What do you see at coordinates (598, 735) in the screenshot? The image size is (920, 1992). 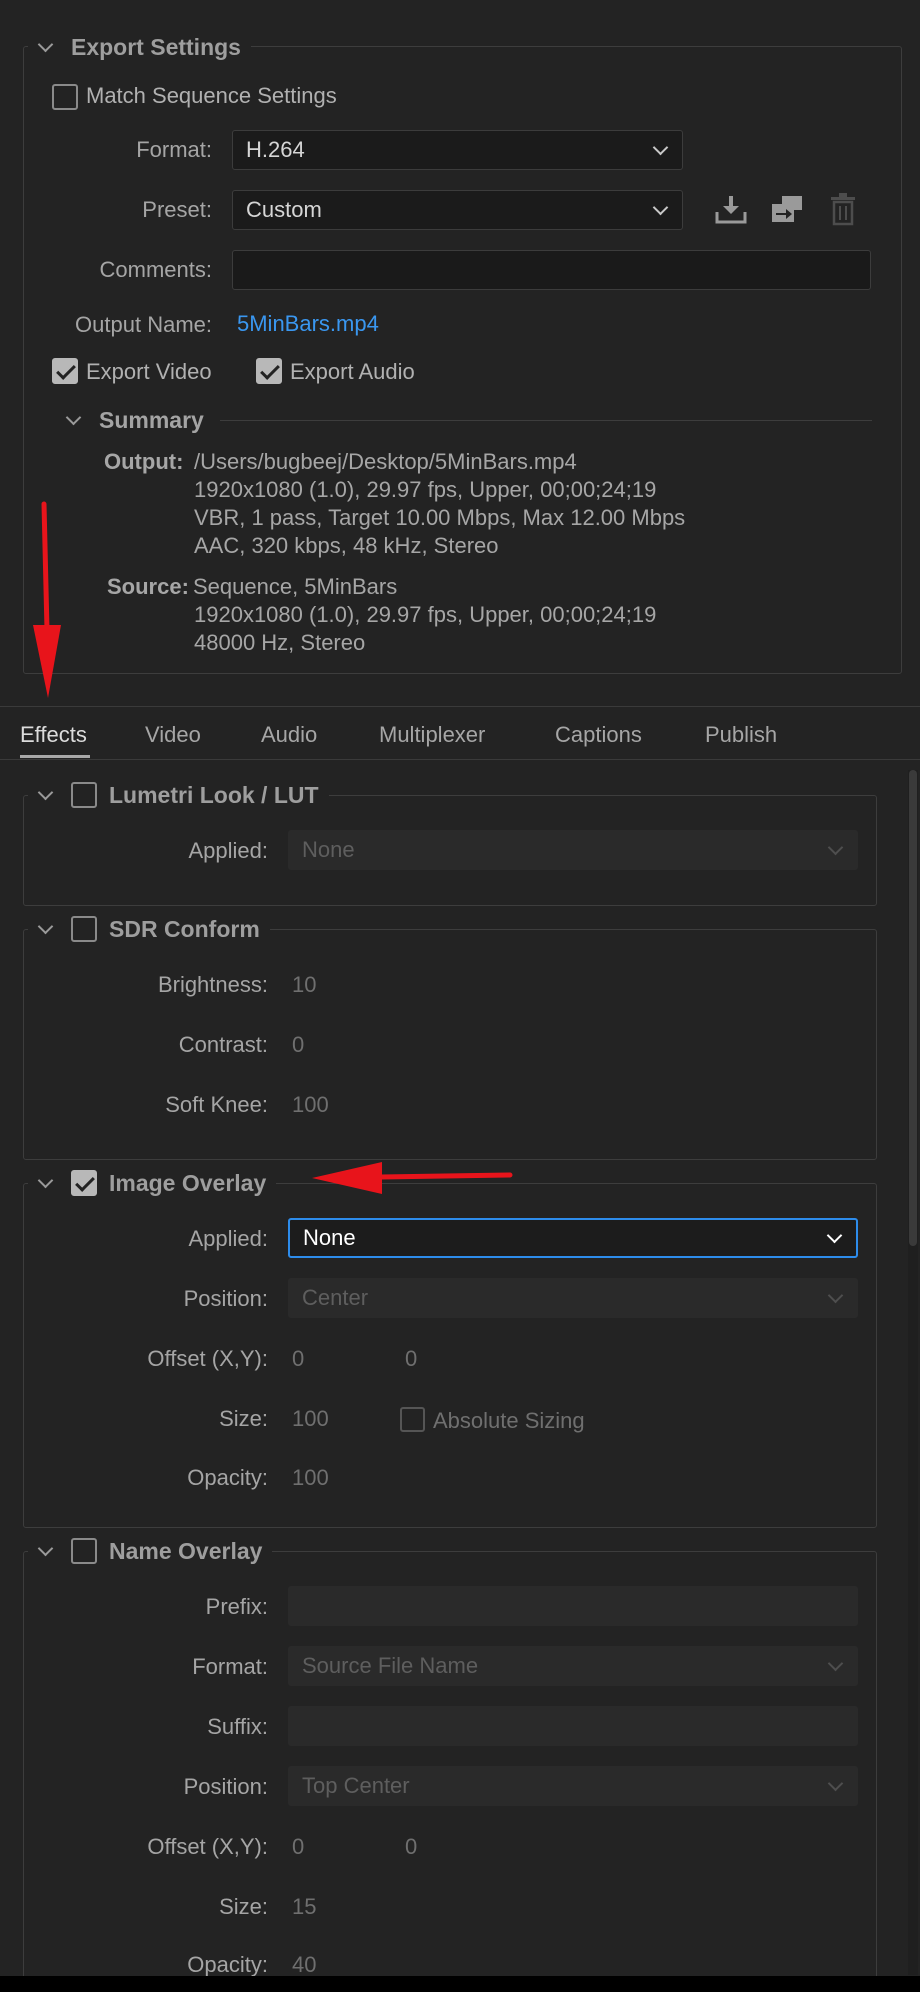 I see `tab-captions: Captions` at bounding box center [598, 735].